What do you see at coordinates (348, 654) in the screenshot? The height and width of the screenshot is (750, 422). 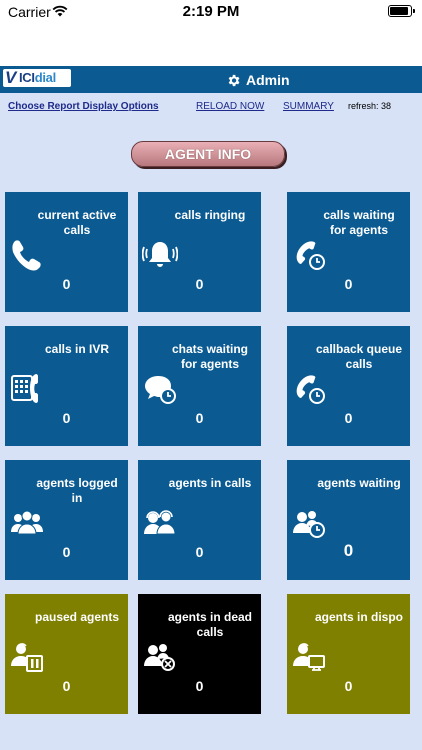 I see `tile-agents-in-dispo: agents in dispo 0` at bounding box center [348, 654].